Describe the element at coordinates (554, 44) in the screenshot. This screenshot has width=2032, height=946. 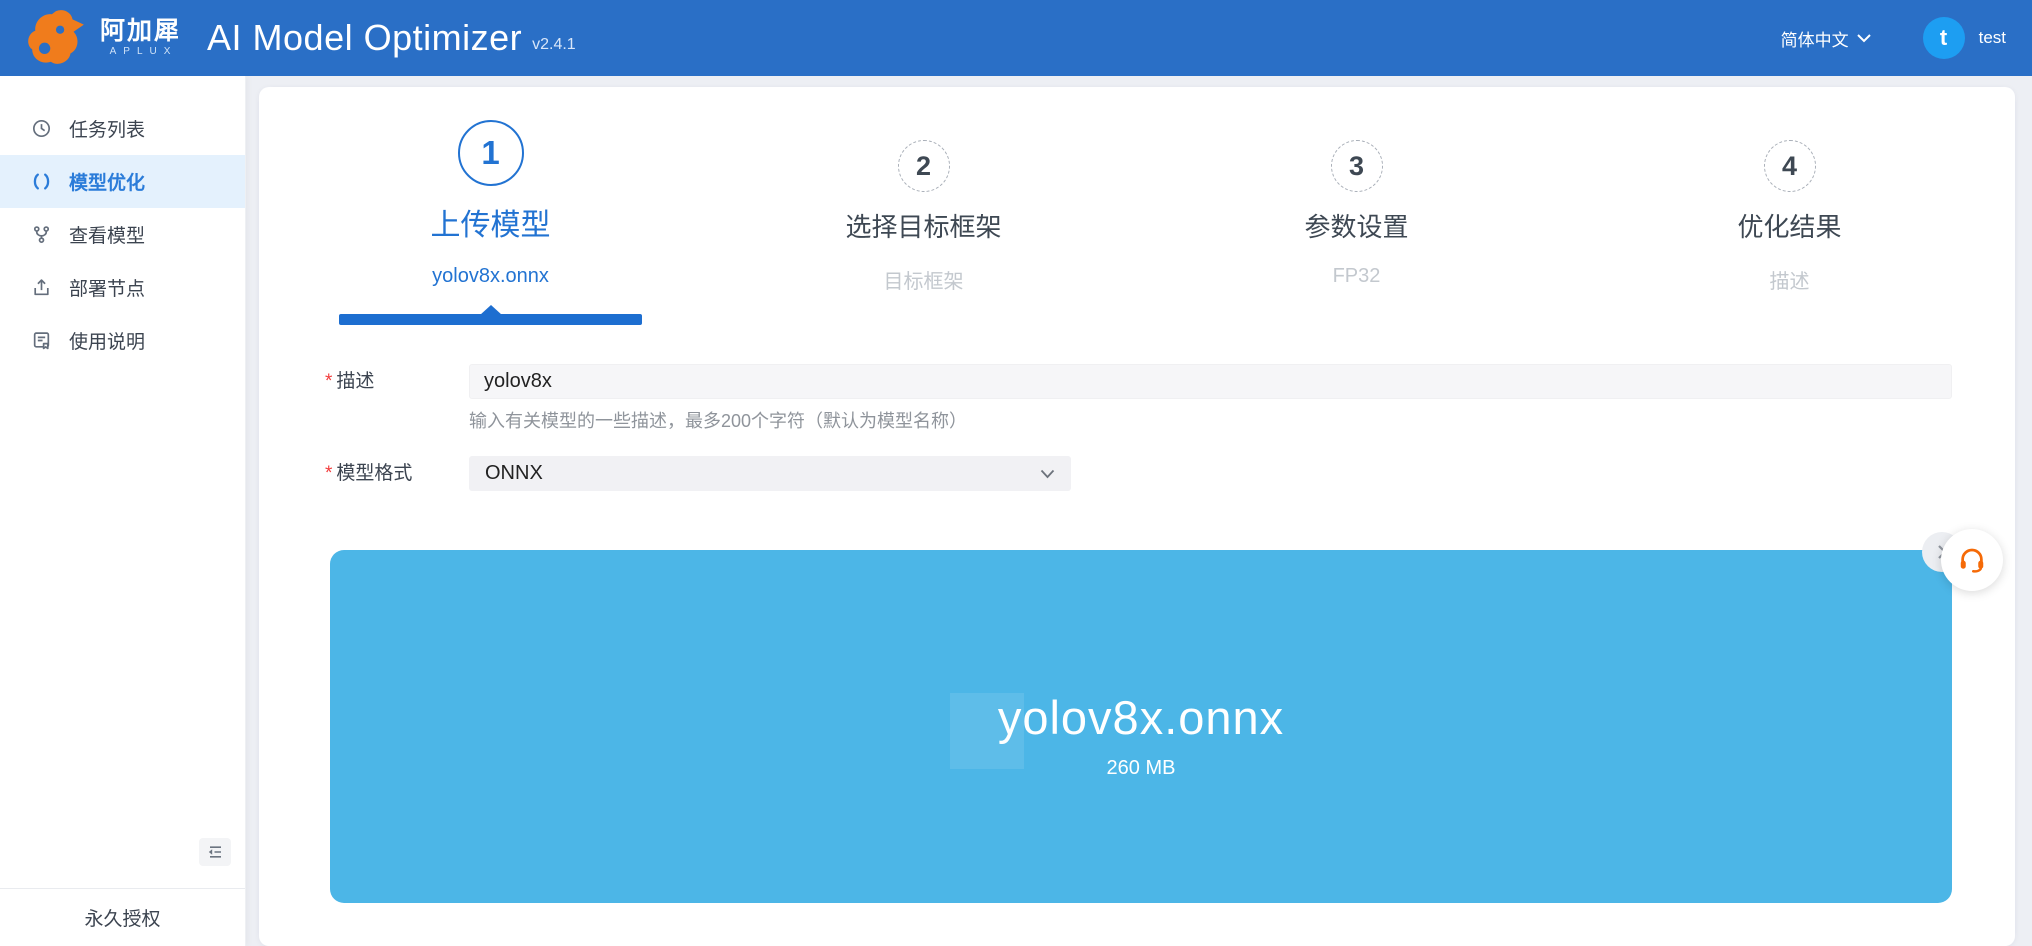
I see `app-version: v2.4.1` at that location.